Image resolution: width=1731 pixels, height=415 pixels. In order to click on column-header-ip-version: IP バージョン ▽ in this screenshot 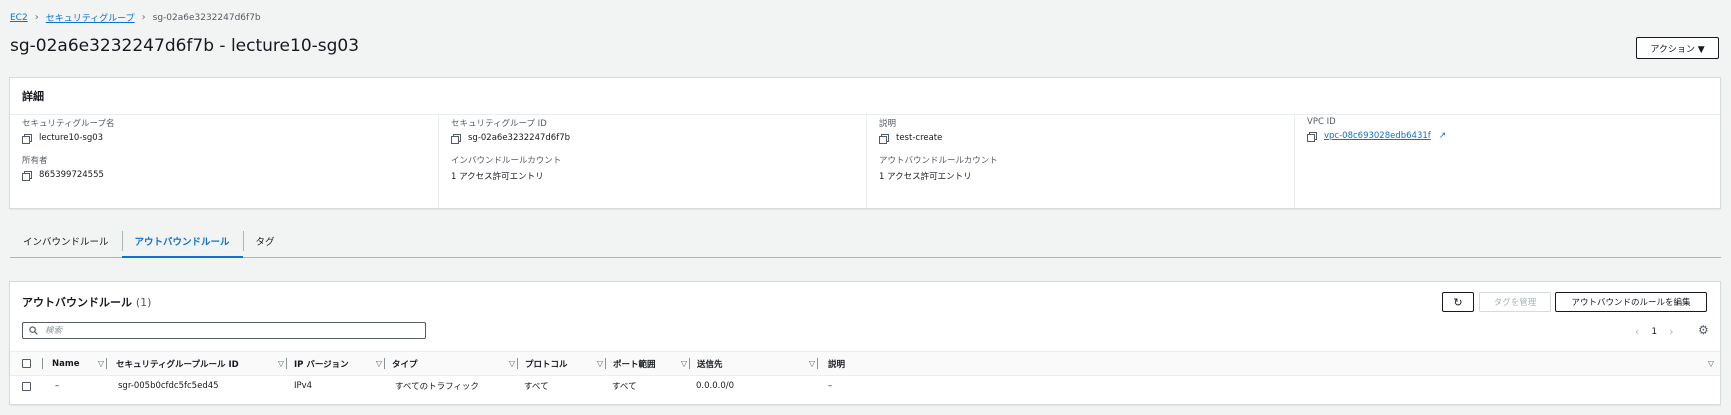, I will do `click(335, 363)`.